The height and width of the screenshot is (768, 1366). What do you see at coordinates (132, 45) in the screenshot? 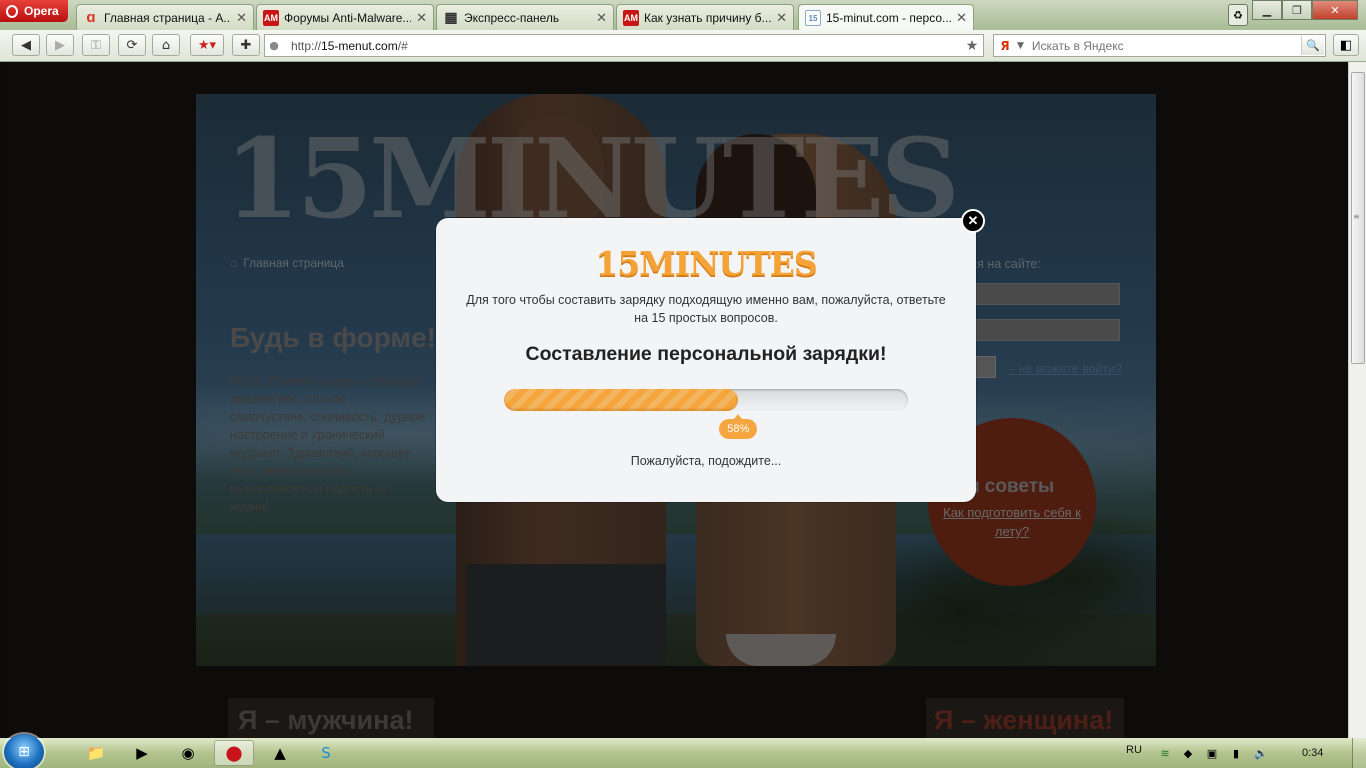
I see `reload-icon: ⟳` at bounding box center [132, 45].